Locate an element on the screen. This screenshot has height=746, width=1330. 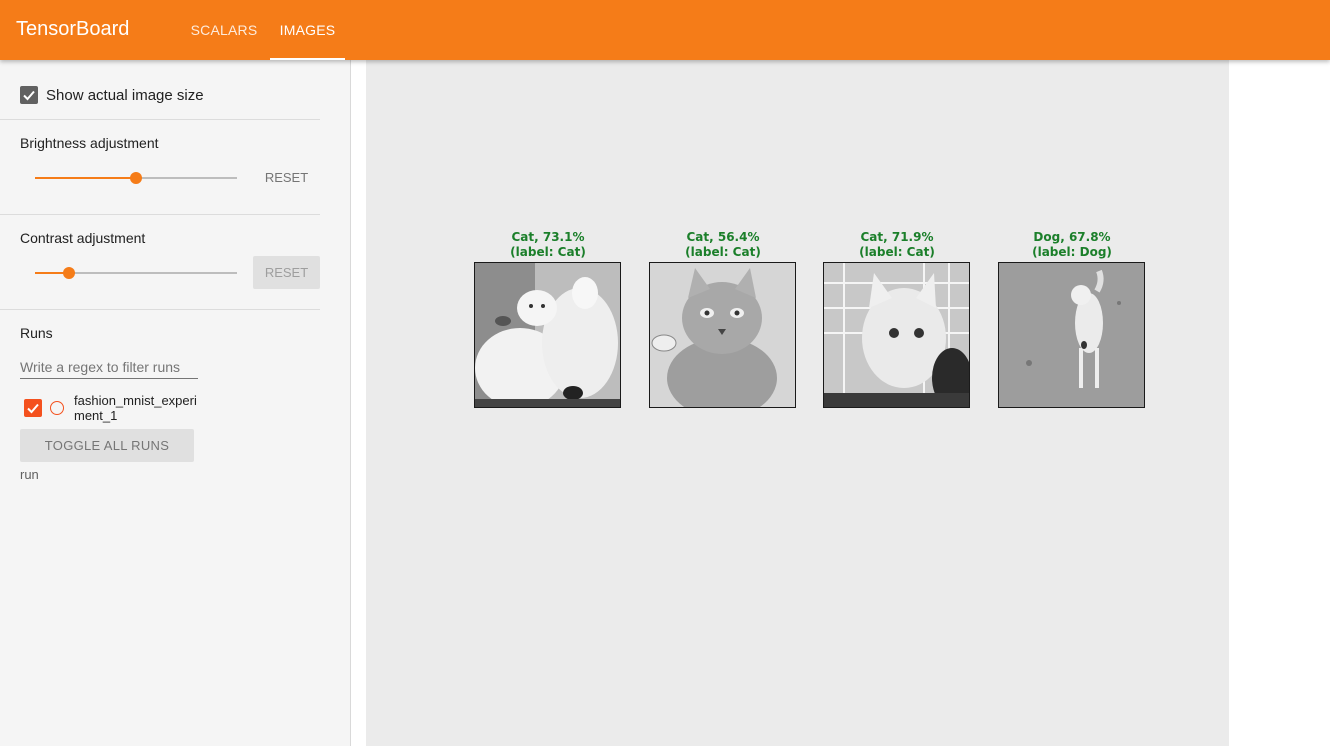
tab-images-label: IMAGES is located at coordinates (307, 30).